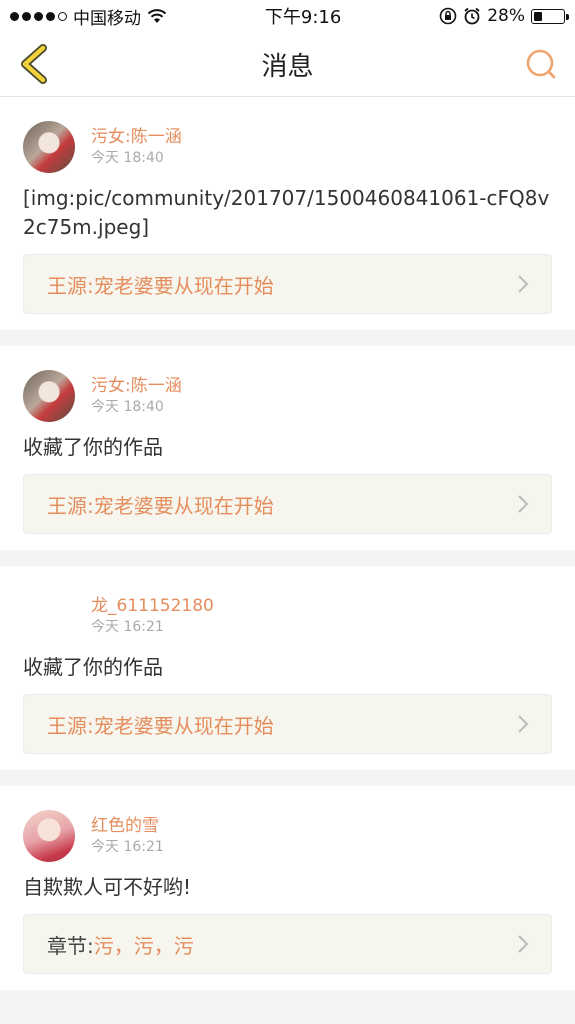 Image resolution: width=575 pixels, height=1024 pixels. I want to click on reference-prefix: 章节:, so click(70, 945).